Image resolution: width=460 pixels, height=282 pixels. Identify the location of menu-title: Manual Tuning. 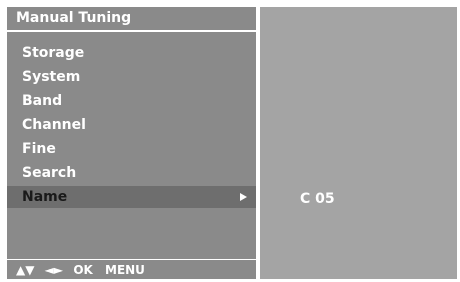
(74, 18).